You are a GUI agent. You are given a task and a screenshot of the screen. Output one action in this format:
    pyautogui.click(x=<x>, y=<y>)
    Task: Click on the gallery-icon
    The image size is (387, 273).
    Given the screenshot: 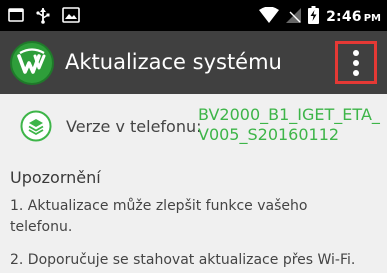 What is the action you would take?
    pyautogui.click(x=71, y=15)
    